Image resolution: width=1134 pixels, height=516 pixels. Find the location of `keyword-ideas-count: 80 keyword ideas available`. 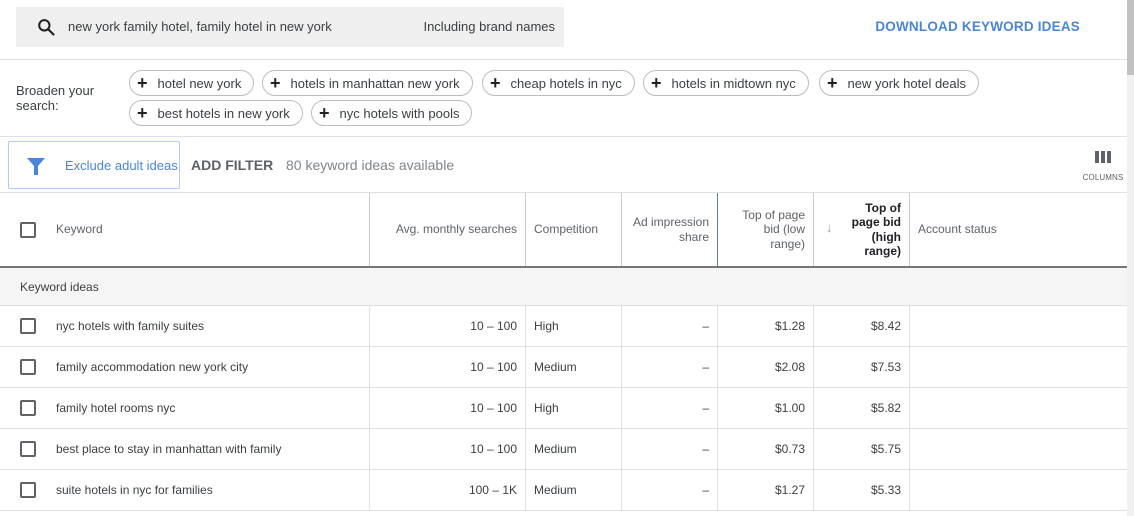

keyword-ideas-count: 80 keyword ideas available is located at coordinates (370, 165).